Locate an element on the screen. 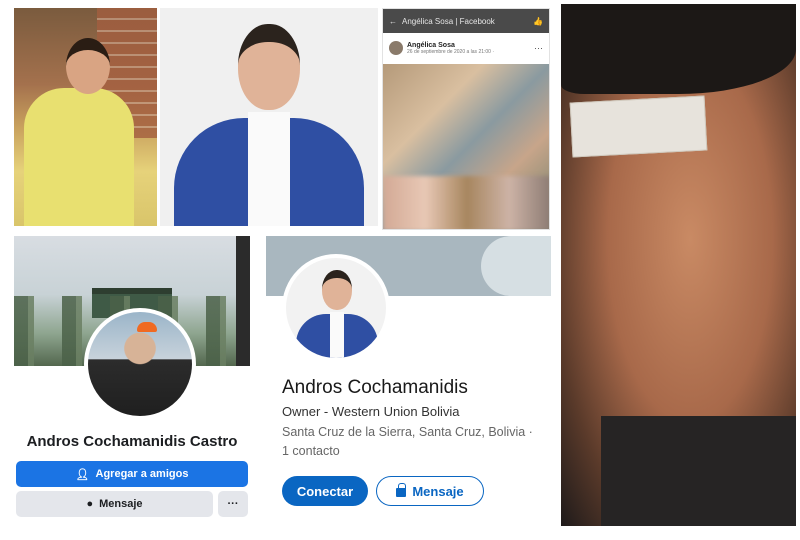  facebook-post-topbar: ← Angélica Sosa | Facebook 👍 is located at coordinates (466, 21).